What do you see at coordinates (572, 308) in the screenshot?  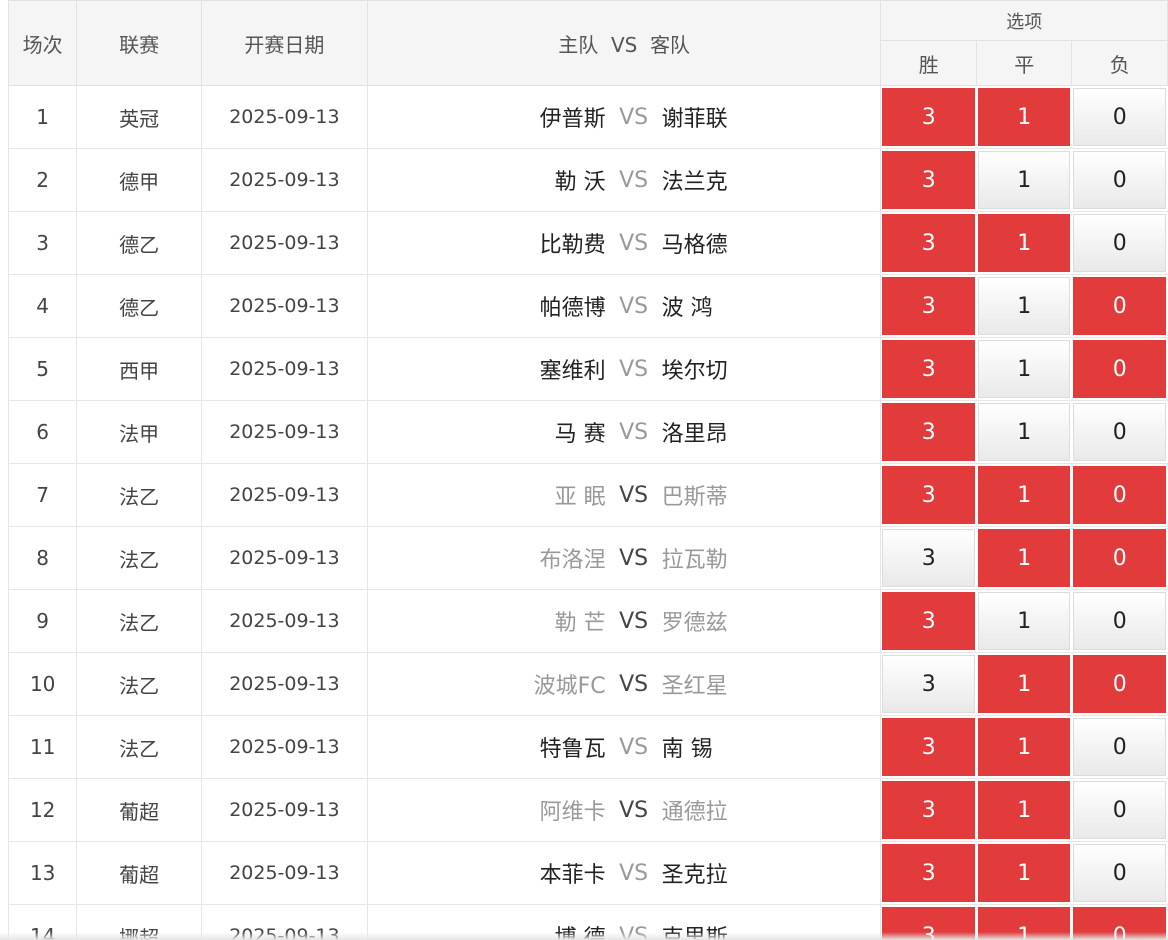 I see `home-team: 帕德博` at bounding box center [572, 308].